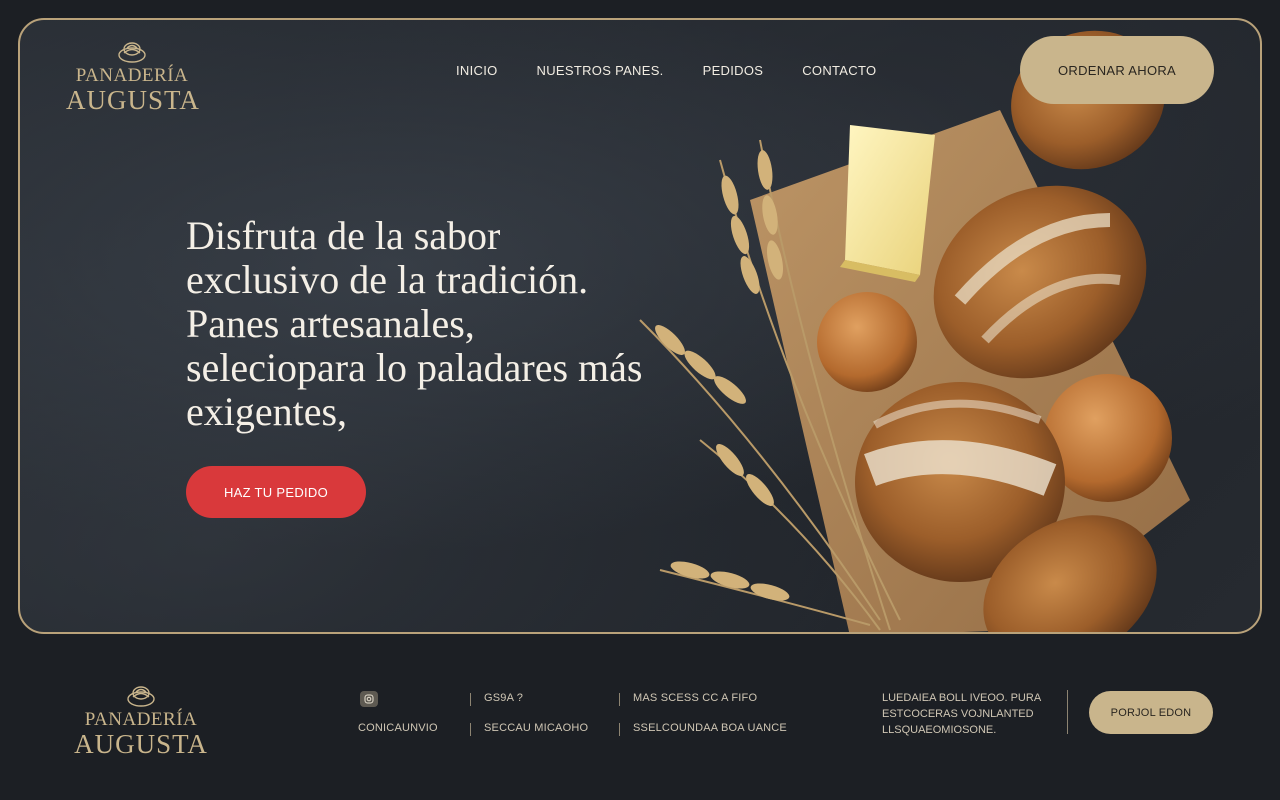 This screenshot has height=800, width=1280. Describe the element at coordinates (1067, 712) in the screenshot. I see `footer-vertical-divider` at that location.